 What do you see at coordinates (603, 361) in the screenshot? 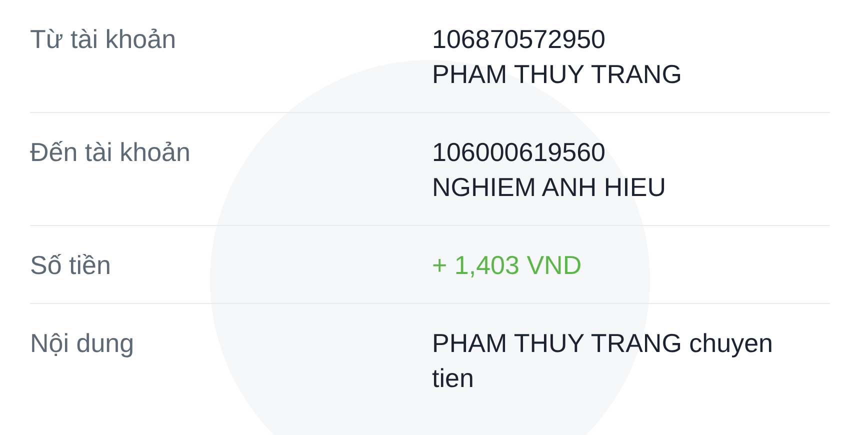
I see `field-value: PHAM THUY TRANG chuyen tien` at bounding box center [603, 361].